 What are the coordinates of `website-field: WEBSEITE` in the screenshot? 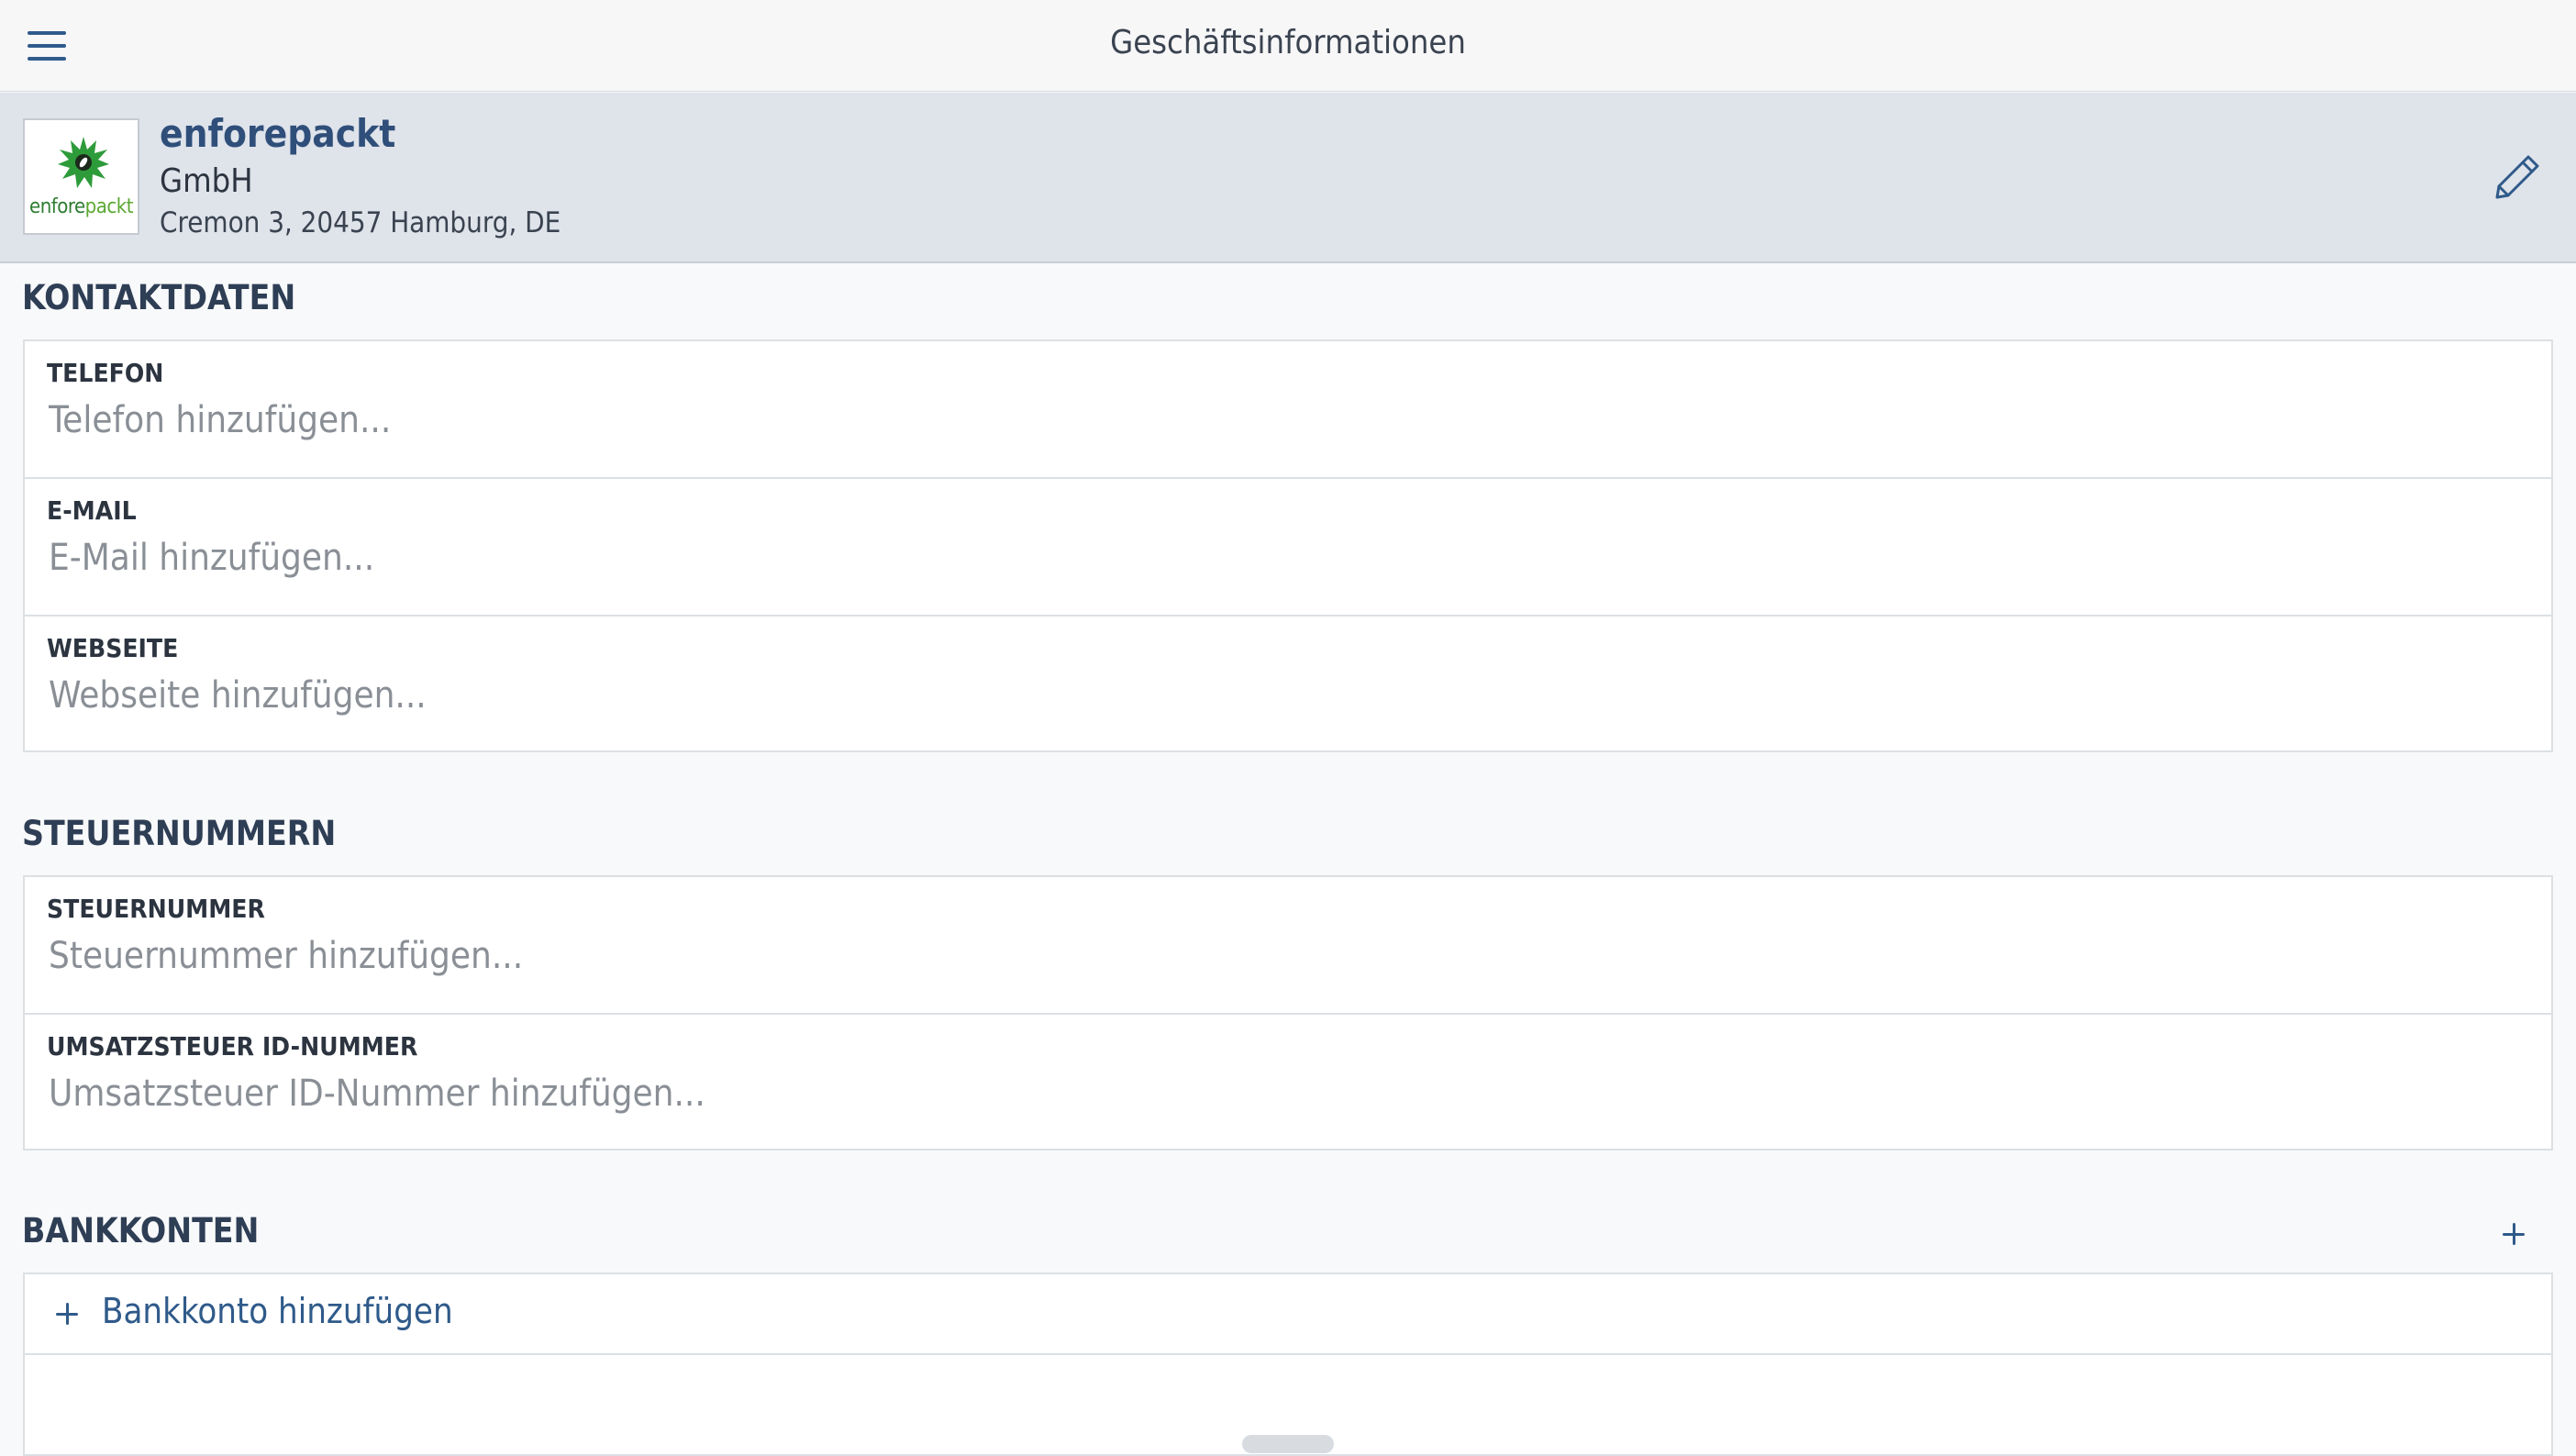 It's located at (1288, 685).